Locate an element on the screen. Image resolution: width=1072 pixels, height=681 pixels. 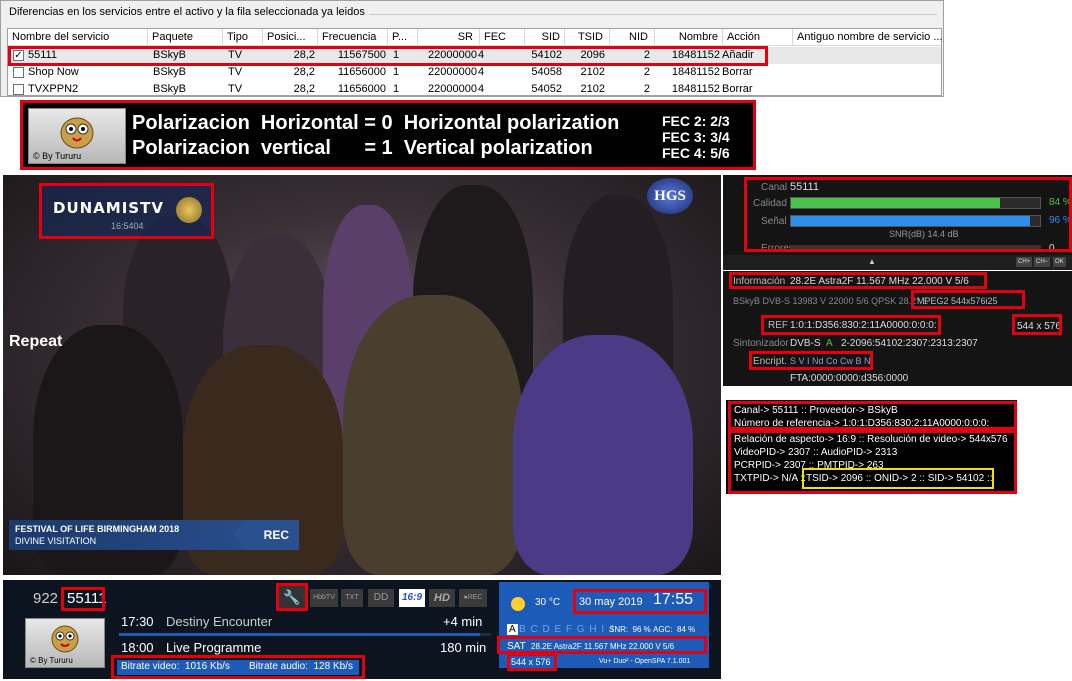
col-header-nombre-servicio: Nombre del servicio is located at coordinates (78, 37).